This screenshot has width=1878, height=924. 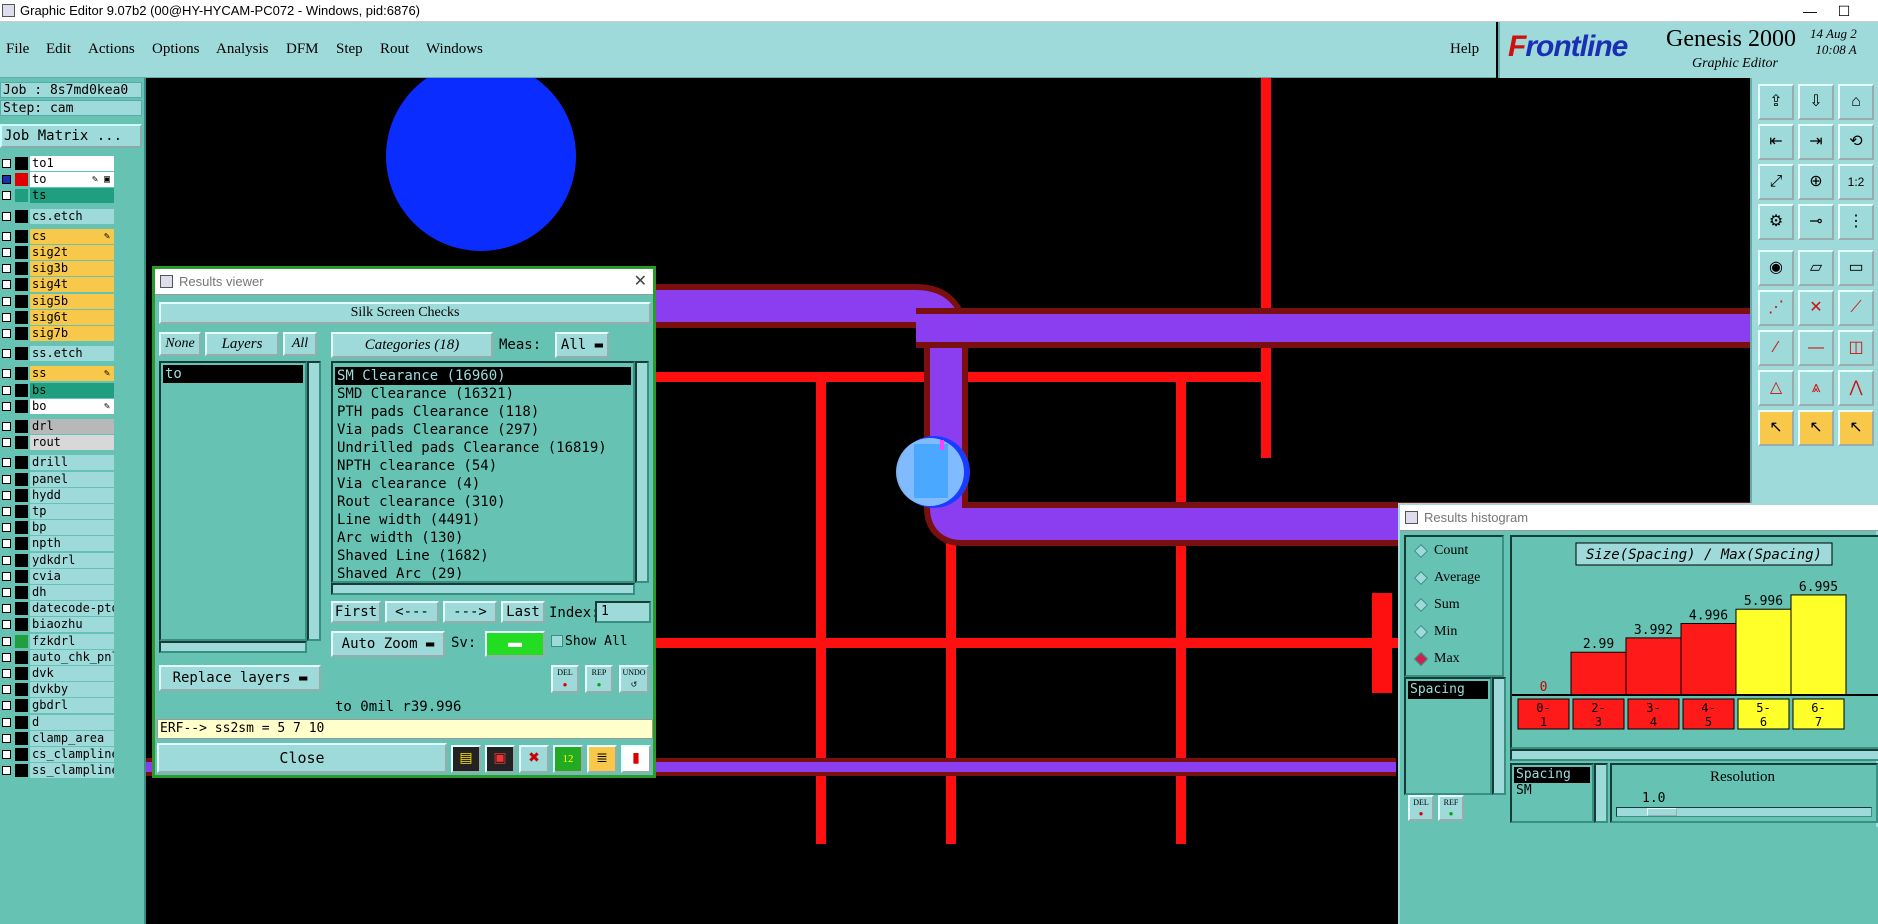 I want to click on show-all-checkbox, so click(x=557, y=641).